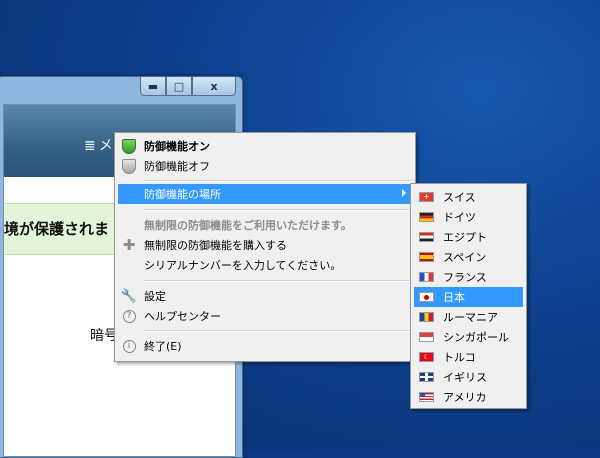  What do you see at coordinates (129, 346) in the screenshot?
I see `power-icon: i` at bounding box center [129, 346].